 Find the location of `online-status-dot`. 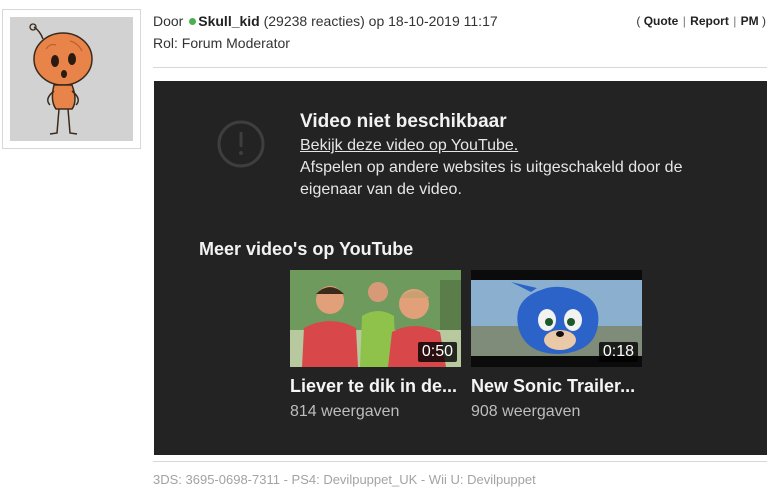

online-status-dot is located at coordinates (193, 22).